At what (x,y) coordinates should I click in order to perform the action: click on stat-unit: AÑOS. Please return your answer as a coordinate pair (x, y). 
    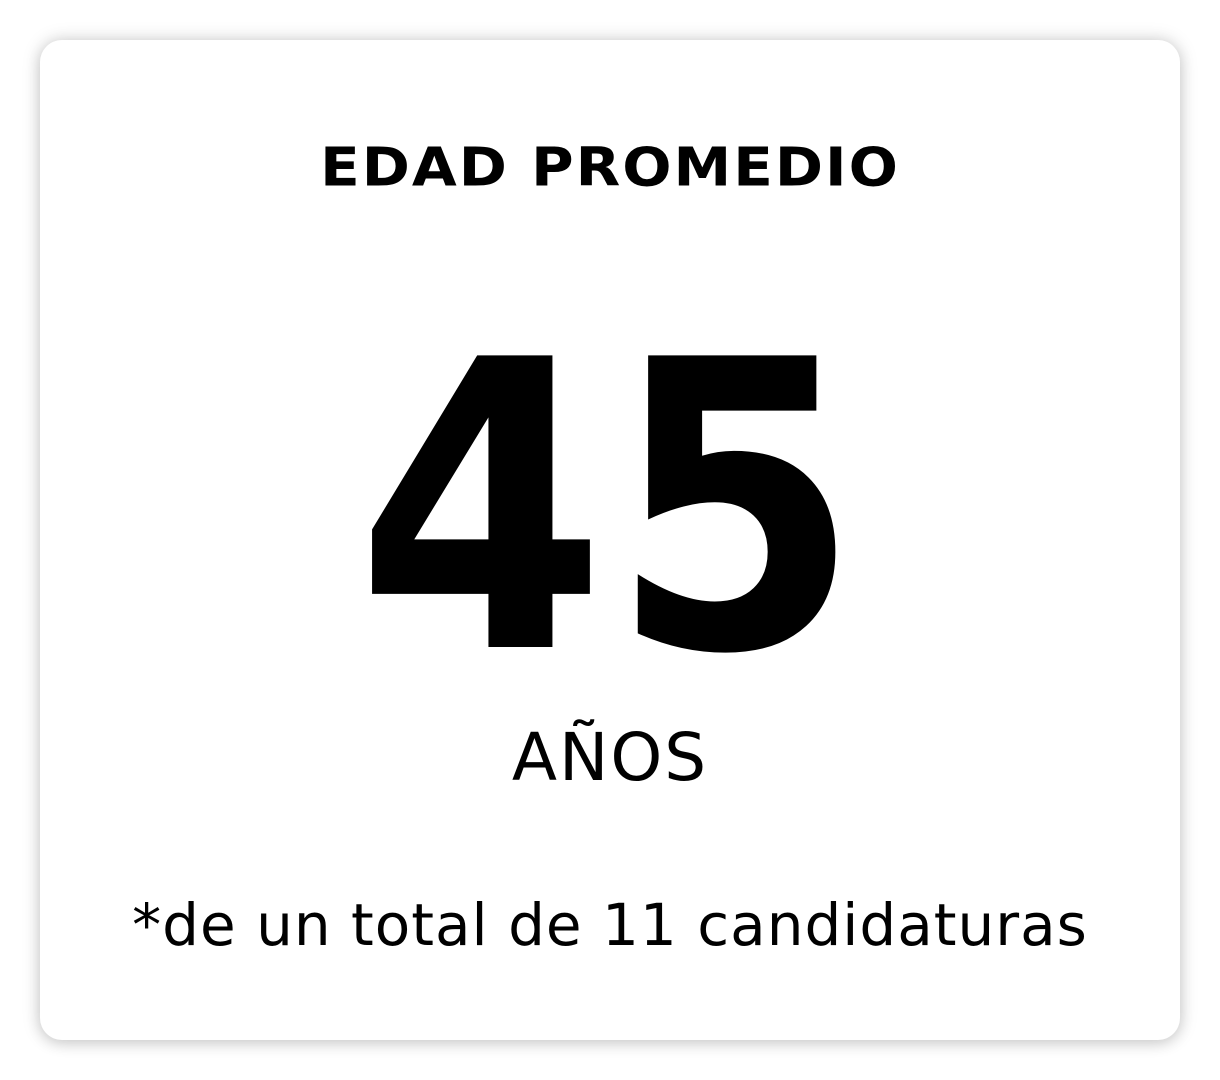
    Looking at the image, I should click on (610, 757).